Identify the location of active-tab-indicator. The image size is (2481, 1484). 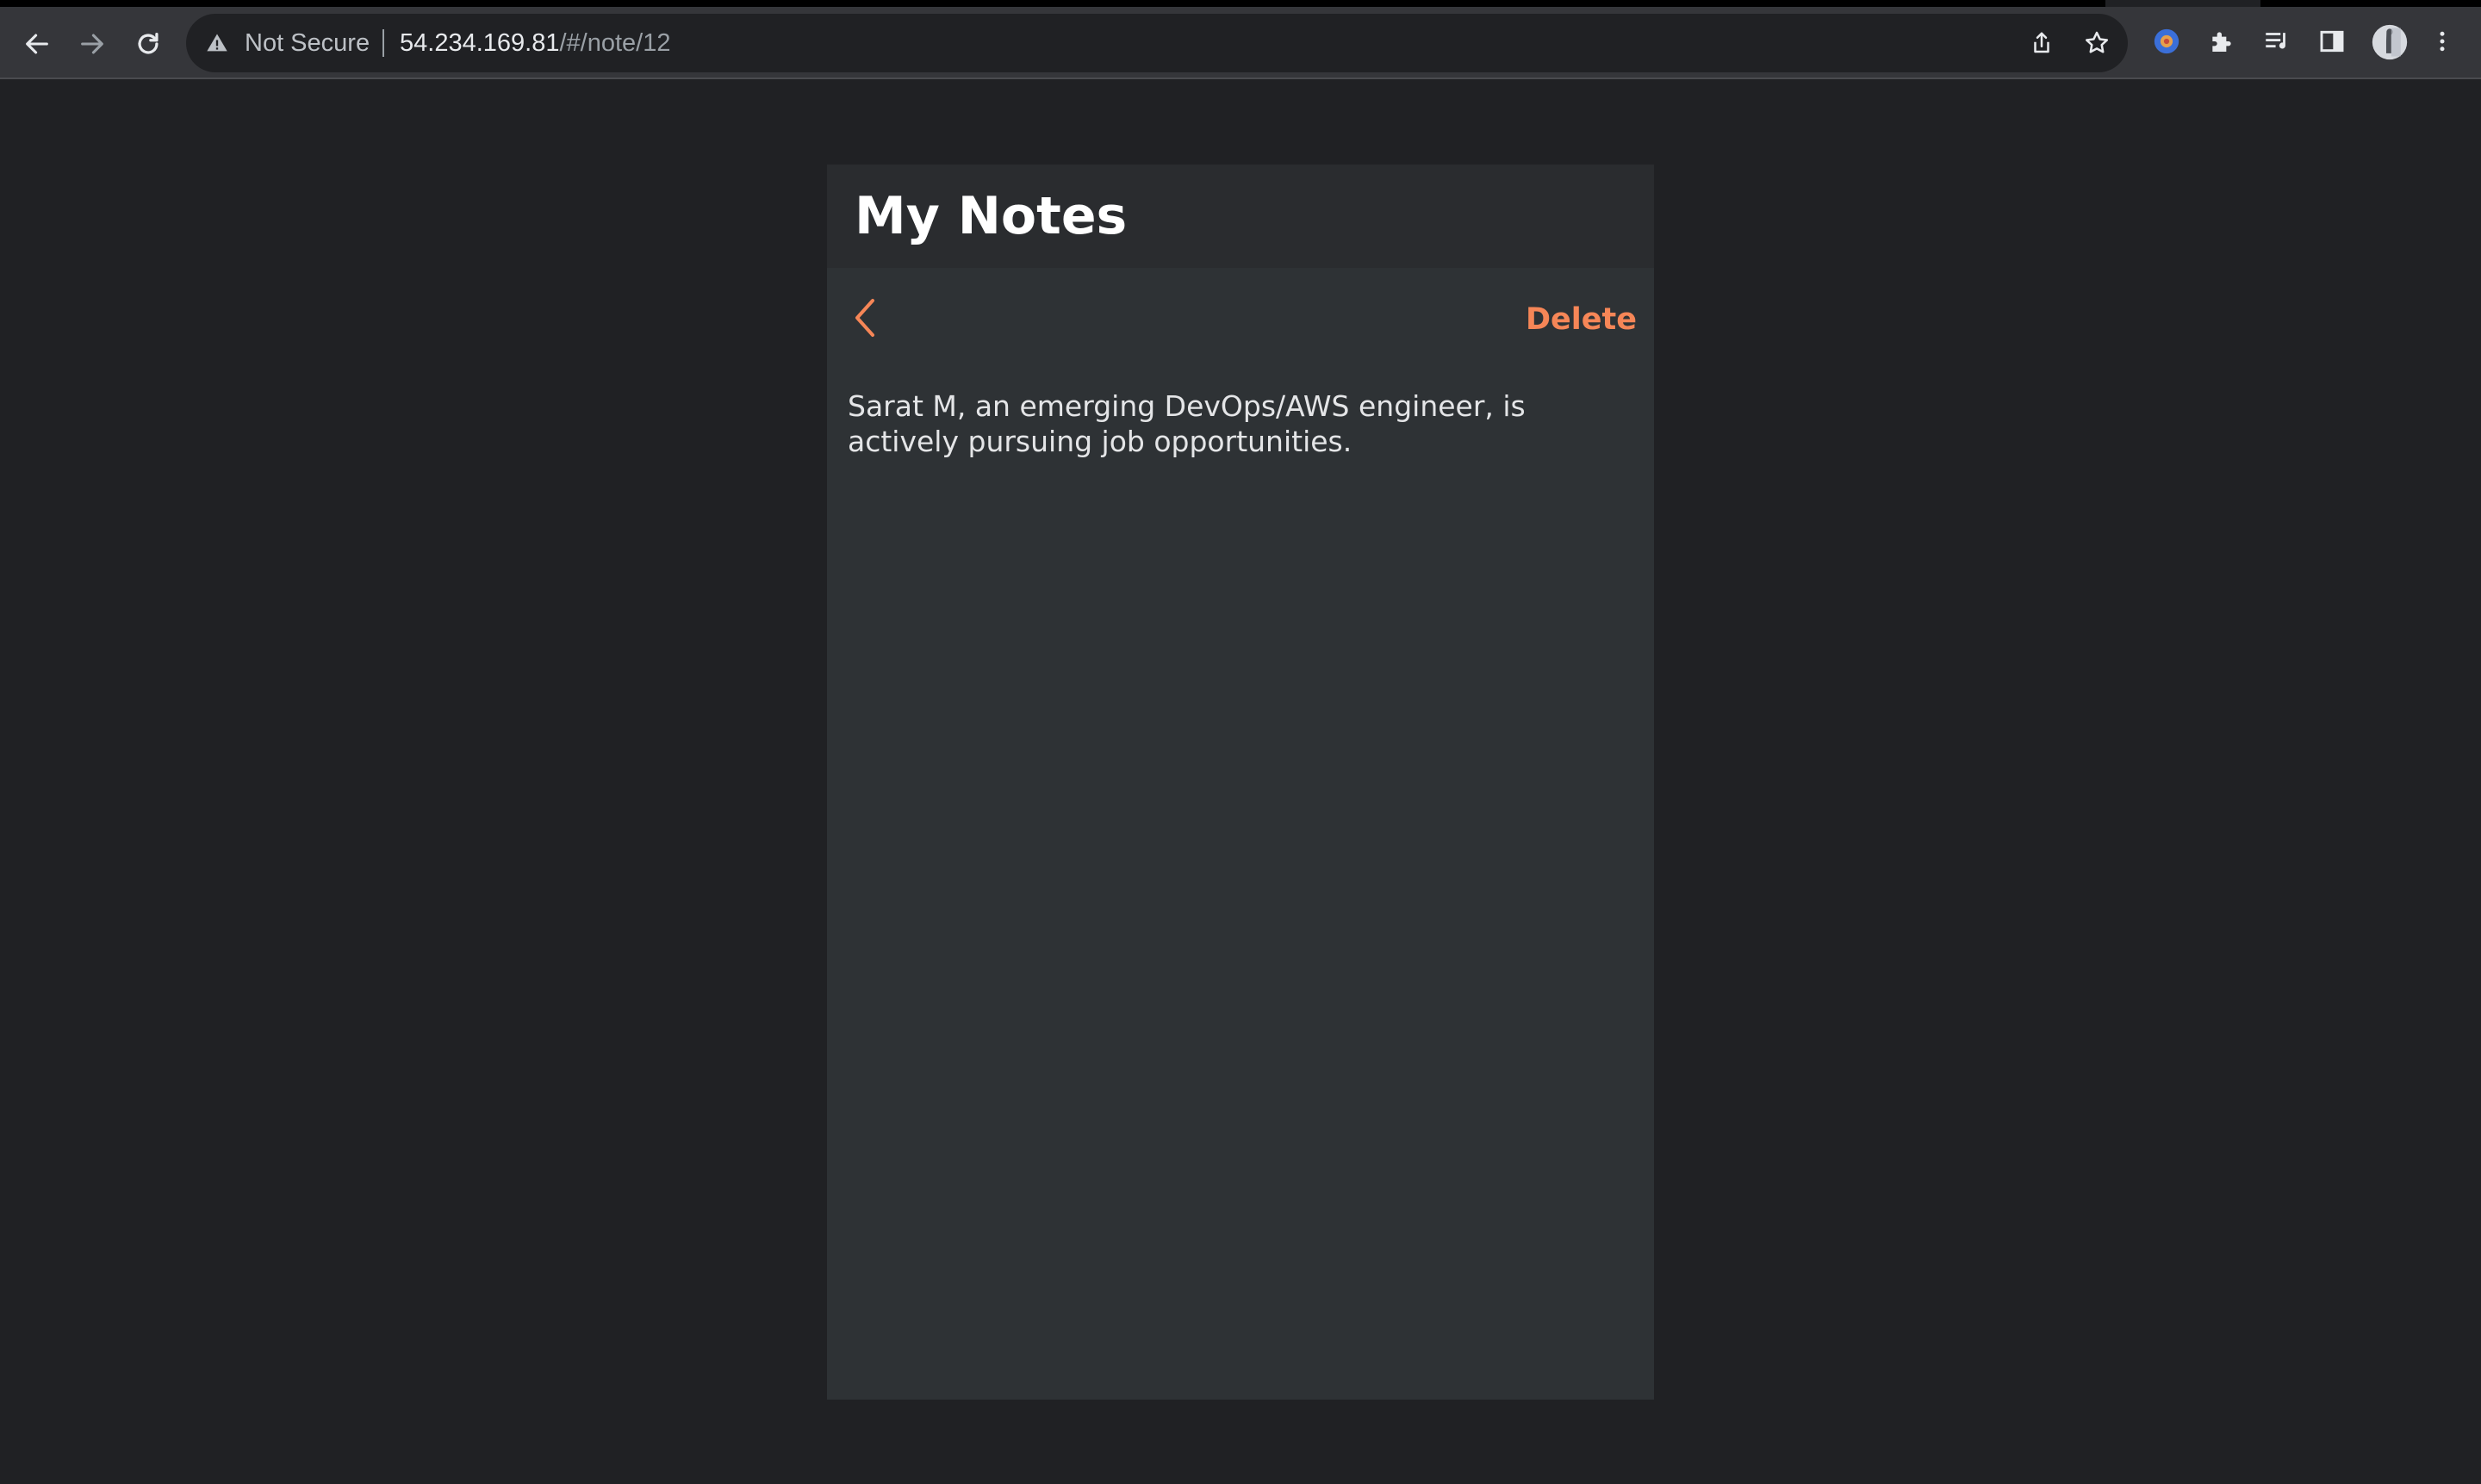
(1052, 3).